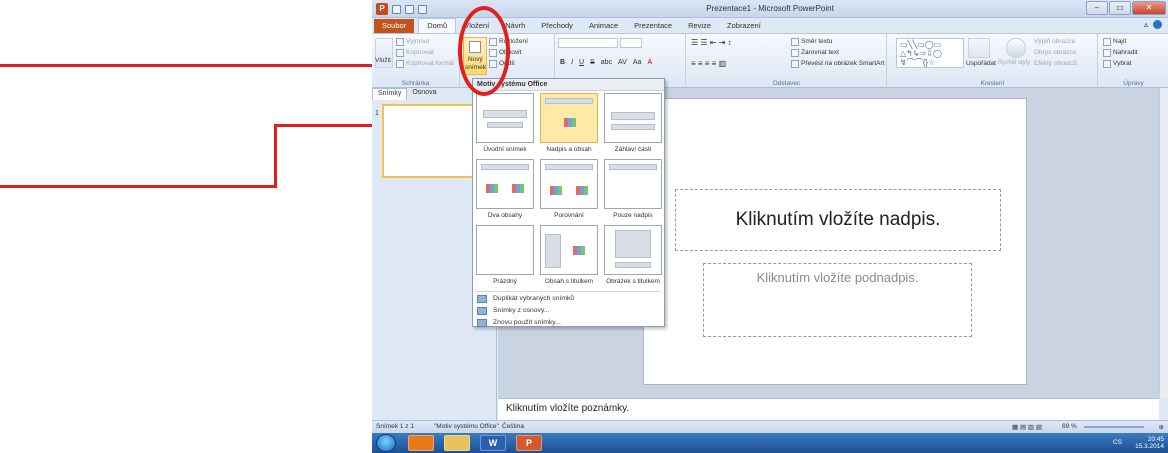 This screenshot has height=453, width=1168. What do you see at coordinates (588, 43) in the screenshot?
I see `font-name-combo` at bounding box center [588, 43].